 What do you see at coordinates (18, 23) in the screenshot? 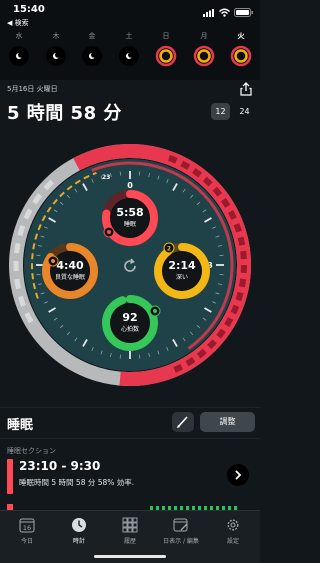
I see `back-link: ◀ 検索` at bounding box center [18, 23].